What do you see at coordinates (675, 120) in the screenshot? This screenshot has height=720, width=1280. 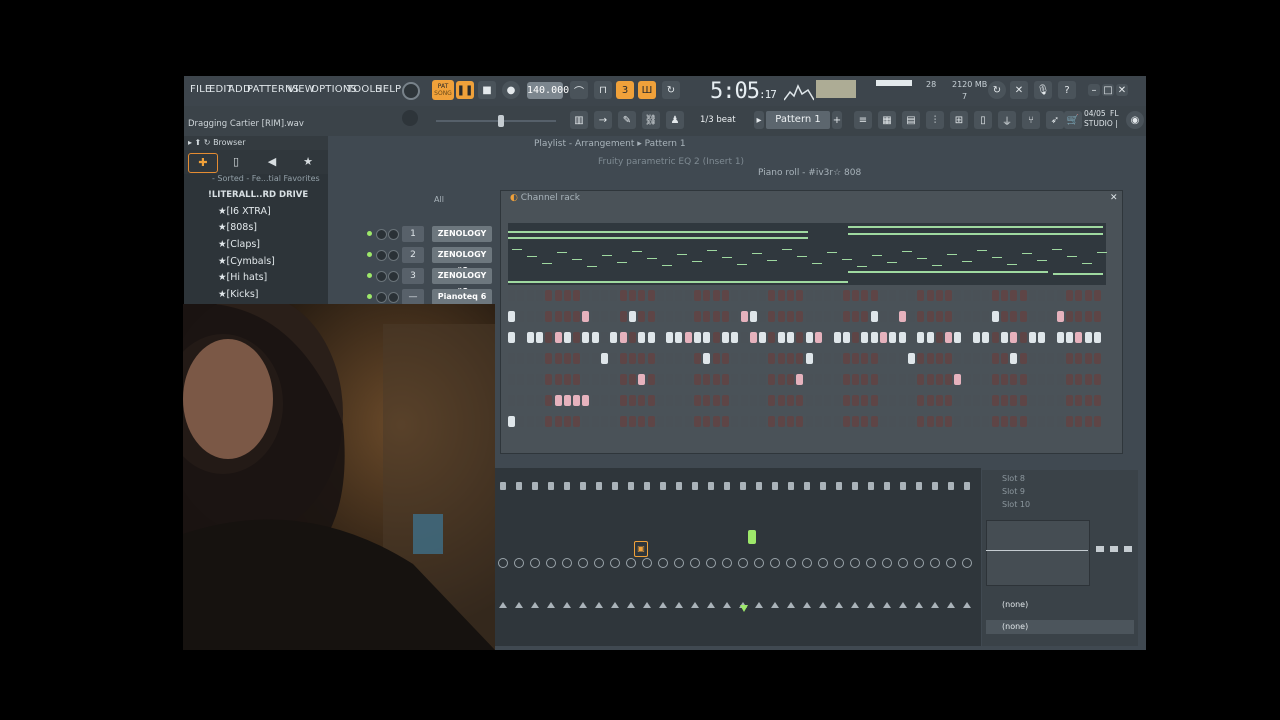 I see `stamp-icon: ♟` at bounding box center [675, 120].